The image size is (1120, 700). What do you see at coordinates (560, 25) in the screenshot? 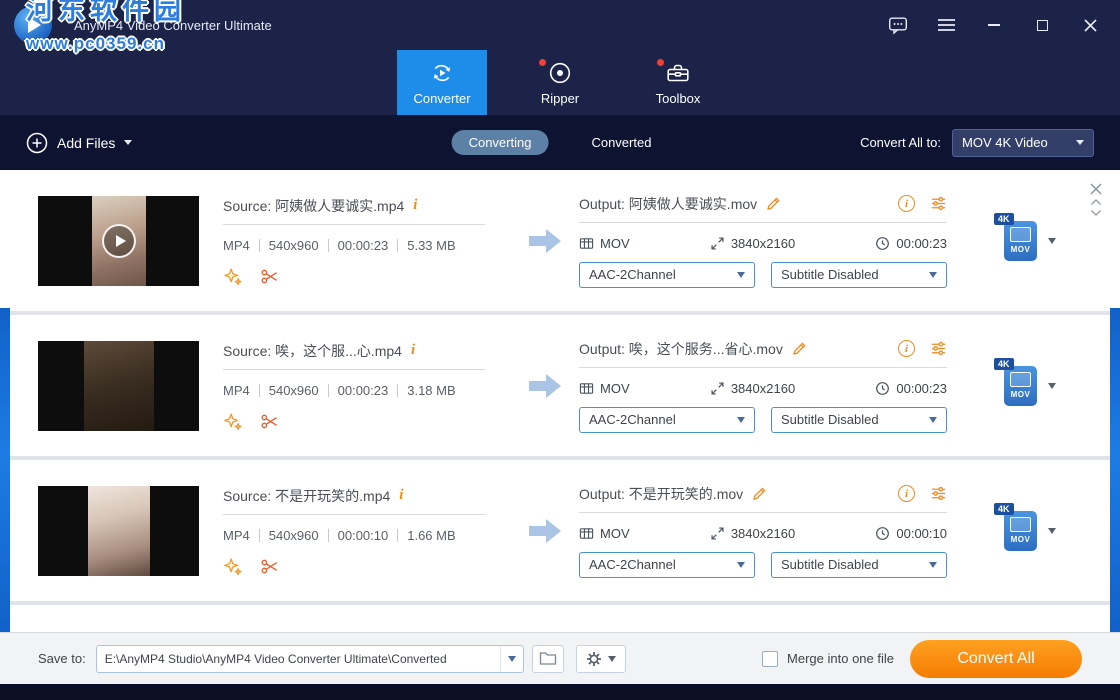
I see `titlebar: AnyMP4 Video Converter Ultimate` at bounding box center [560, 25].